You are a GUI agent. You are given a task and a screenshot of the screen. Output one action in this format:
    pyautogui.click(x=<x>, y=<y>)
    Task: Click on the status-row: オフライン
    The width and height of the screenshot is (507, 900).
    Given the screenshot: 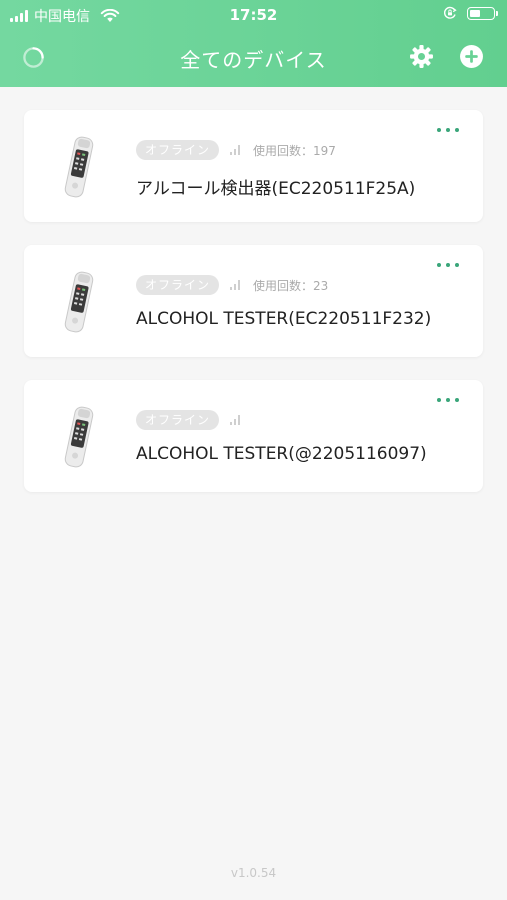 What is the action you would take?
    pyautogui.click(x=188, y=420)
    